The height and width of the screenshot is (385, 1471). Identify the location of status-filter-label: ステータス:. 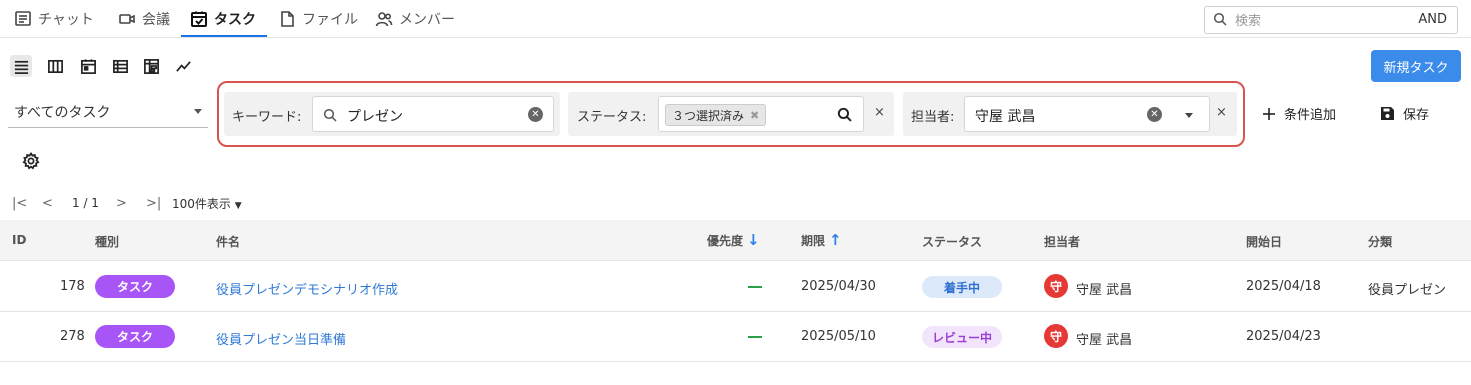
(612, 117).